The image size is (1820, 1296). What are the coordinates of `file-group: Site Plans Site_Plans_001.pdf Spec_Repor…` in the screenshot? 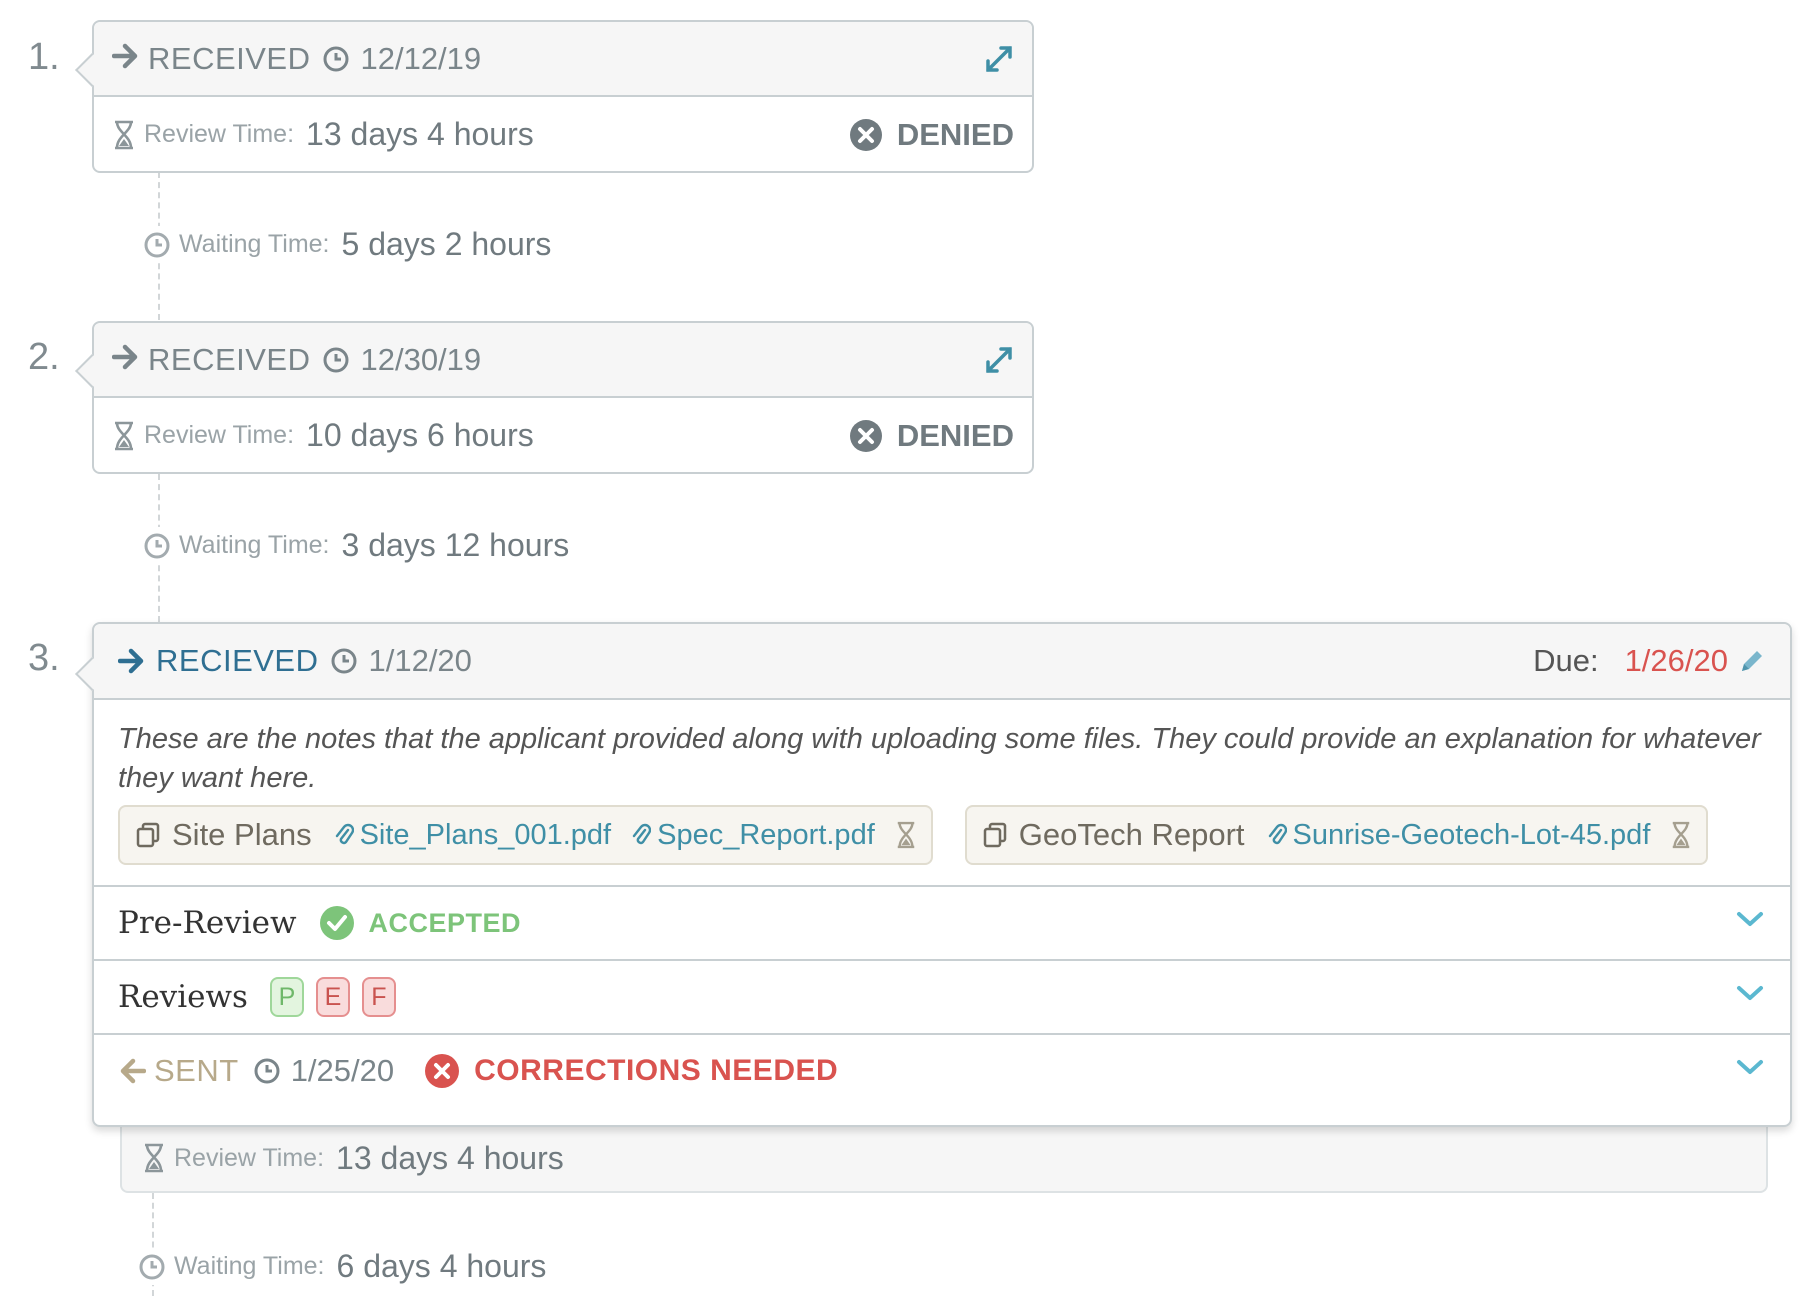 It's located at (525, 835).